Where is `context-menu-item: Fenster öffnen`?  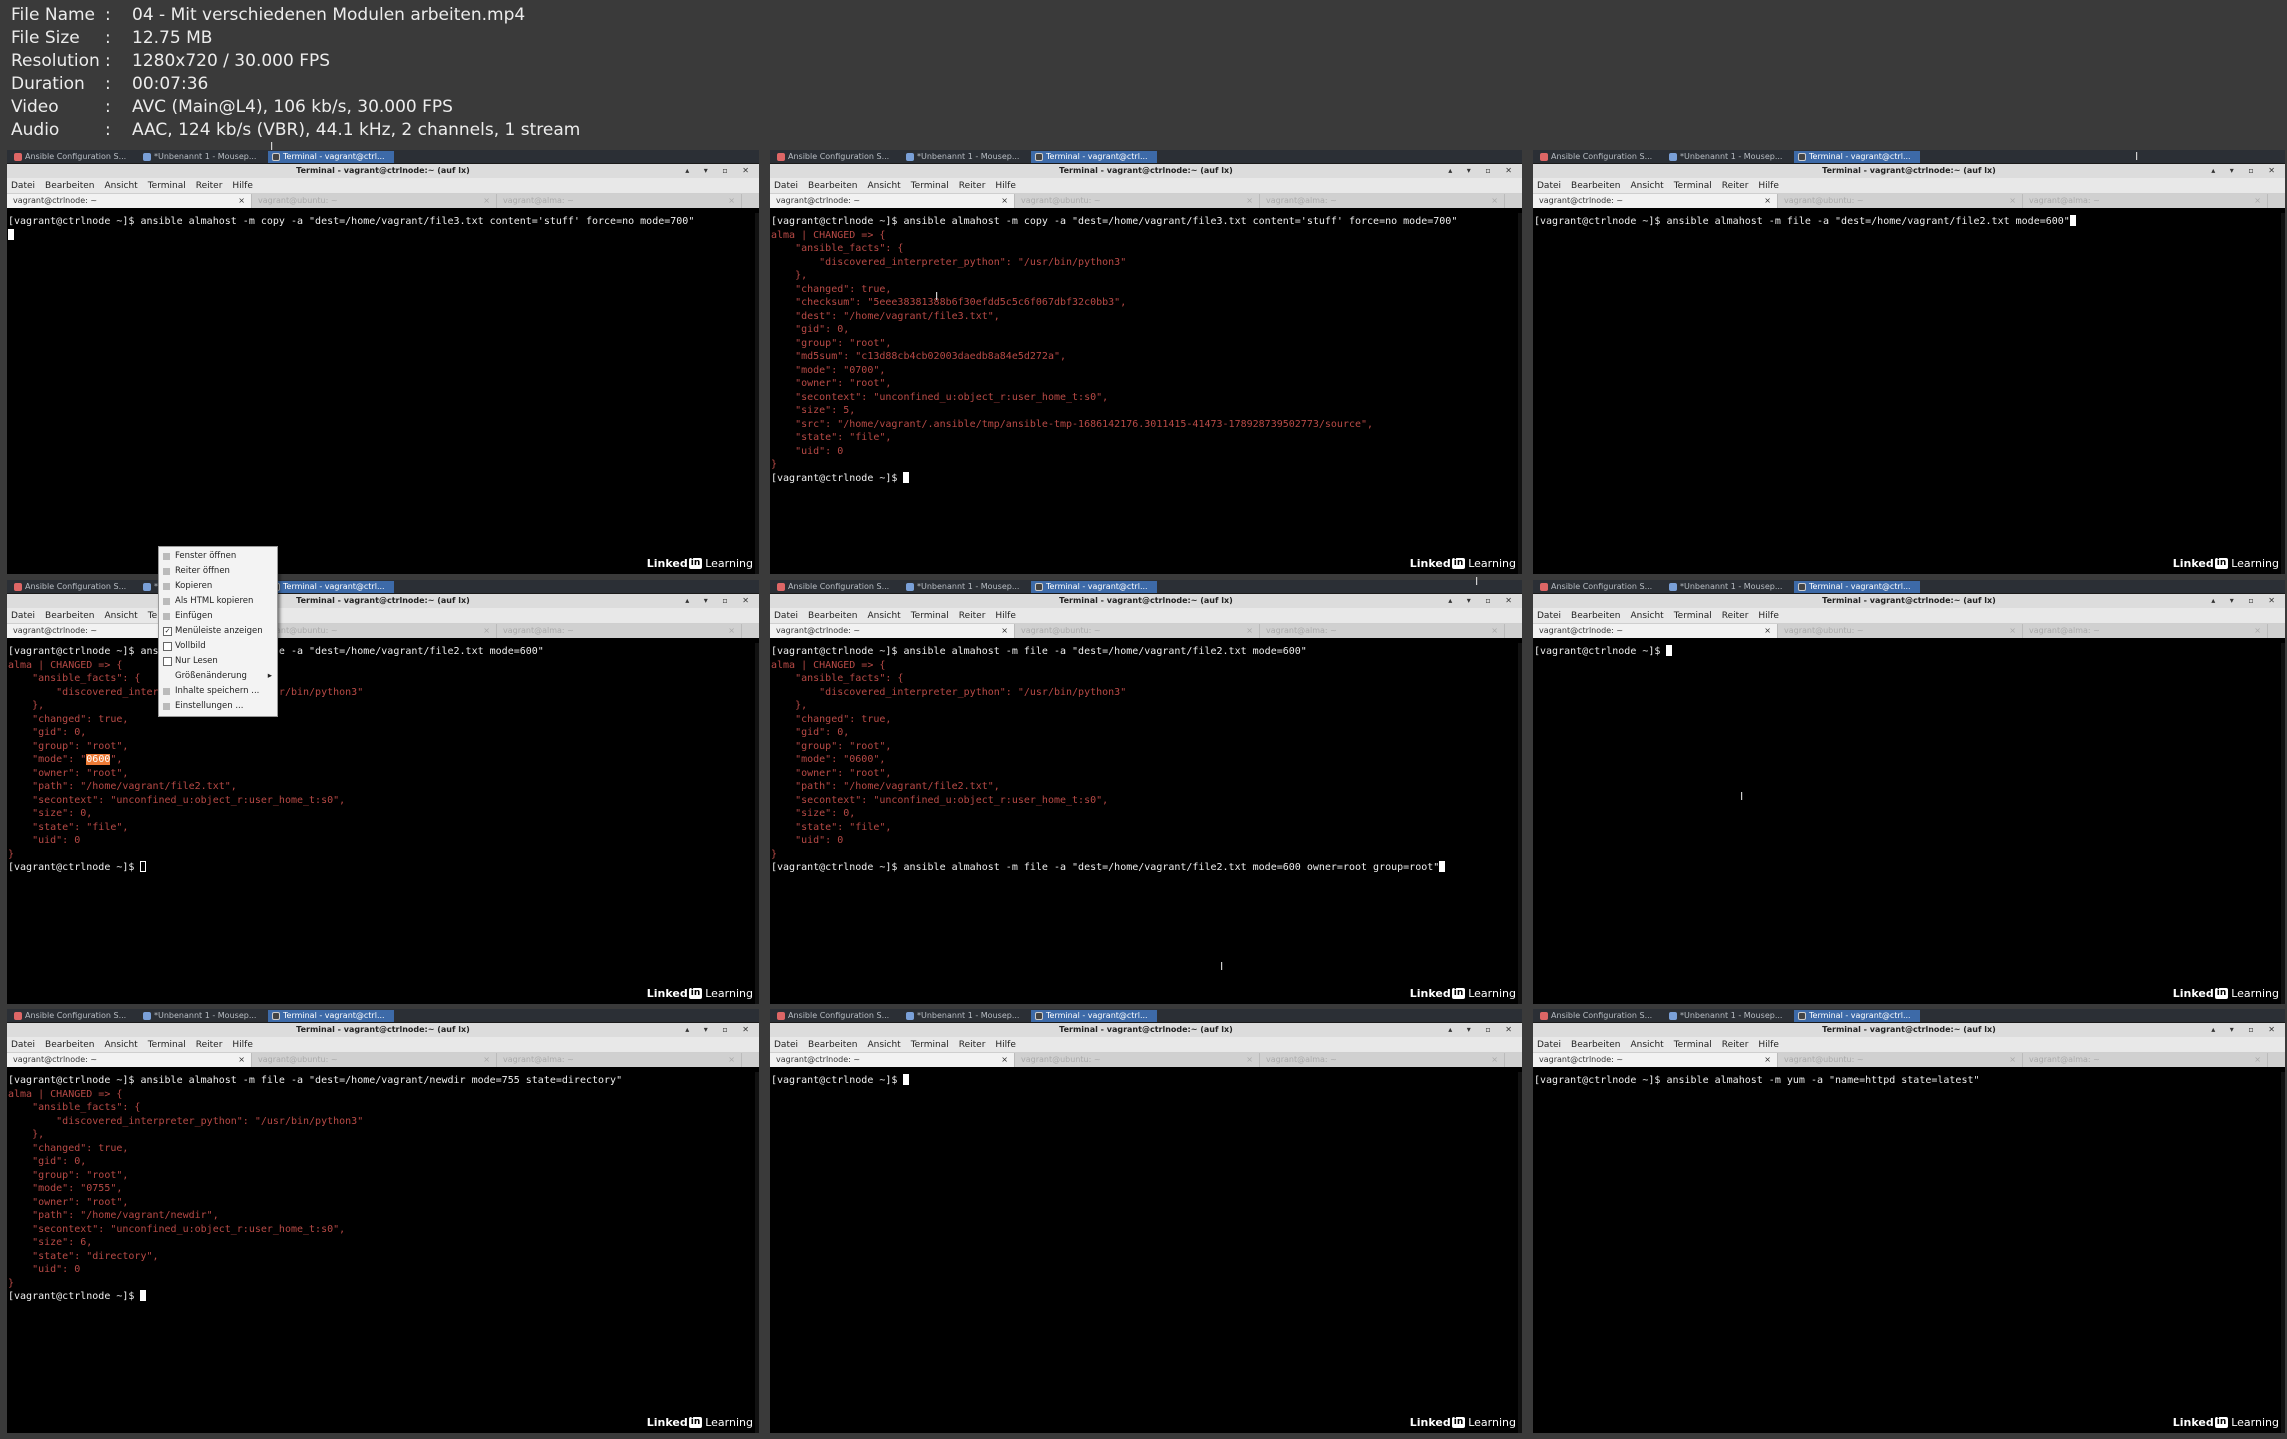
context-menu-item: Fenster öffnen is located at coordinates (218, 556).